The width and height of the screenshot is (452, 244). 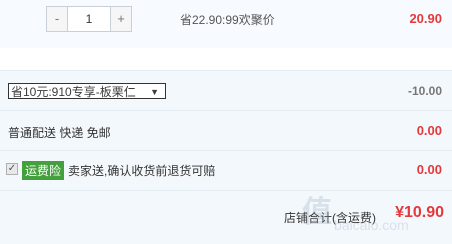 I want to click on insurance-badge: 运费险, so click(x=43, y=170).